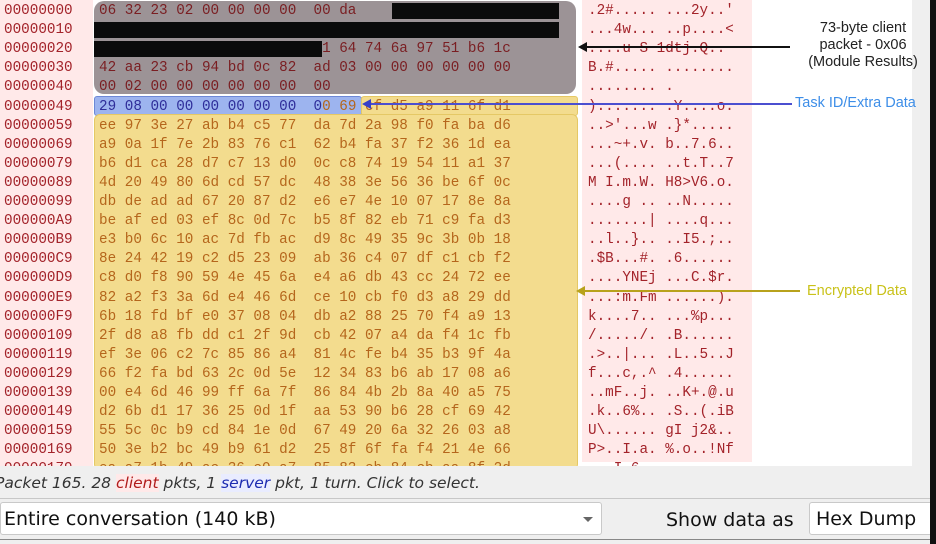 This screenshot has width=936, height=544. I want to click on status-text: pkts, 1, so click(190, 483).